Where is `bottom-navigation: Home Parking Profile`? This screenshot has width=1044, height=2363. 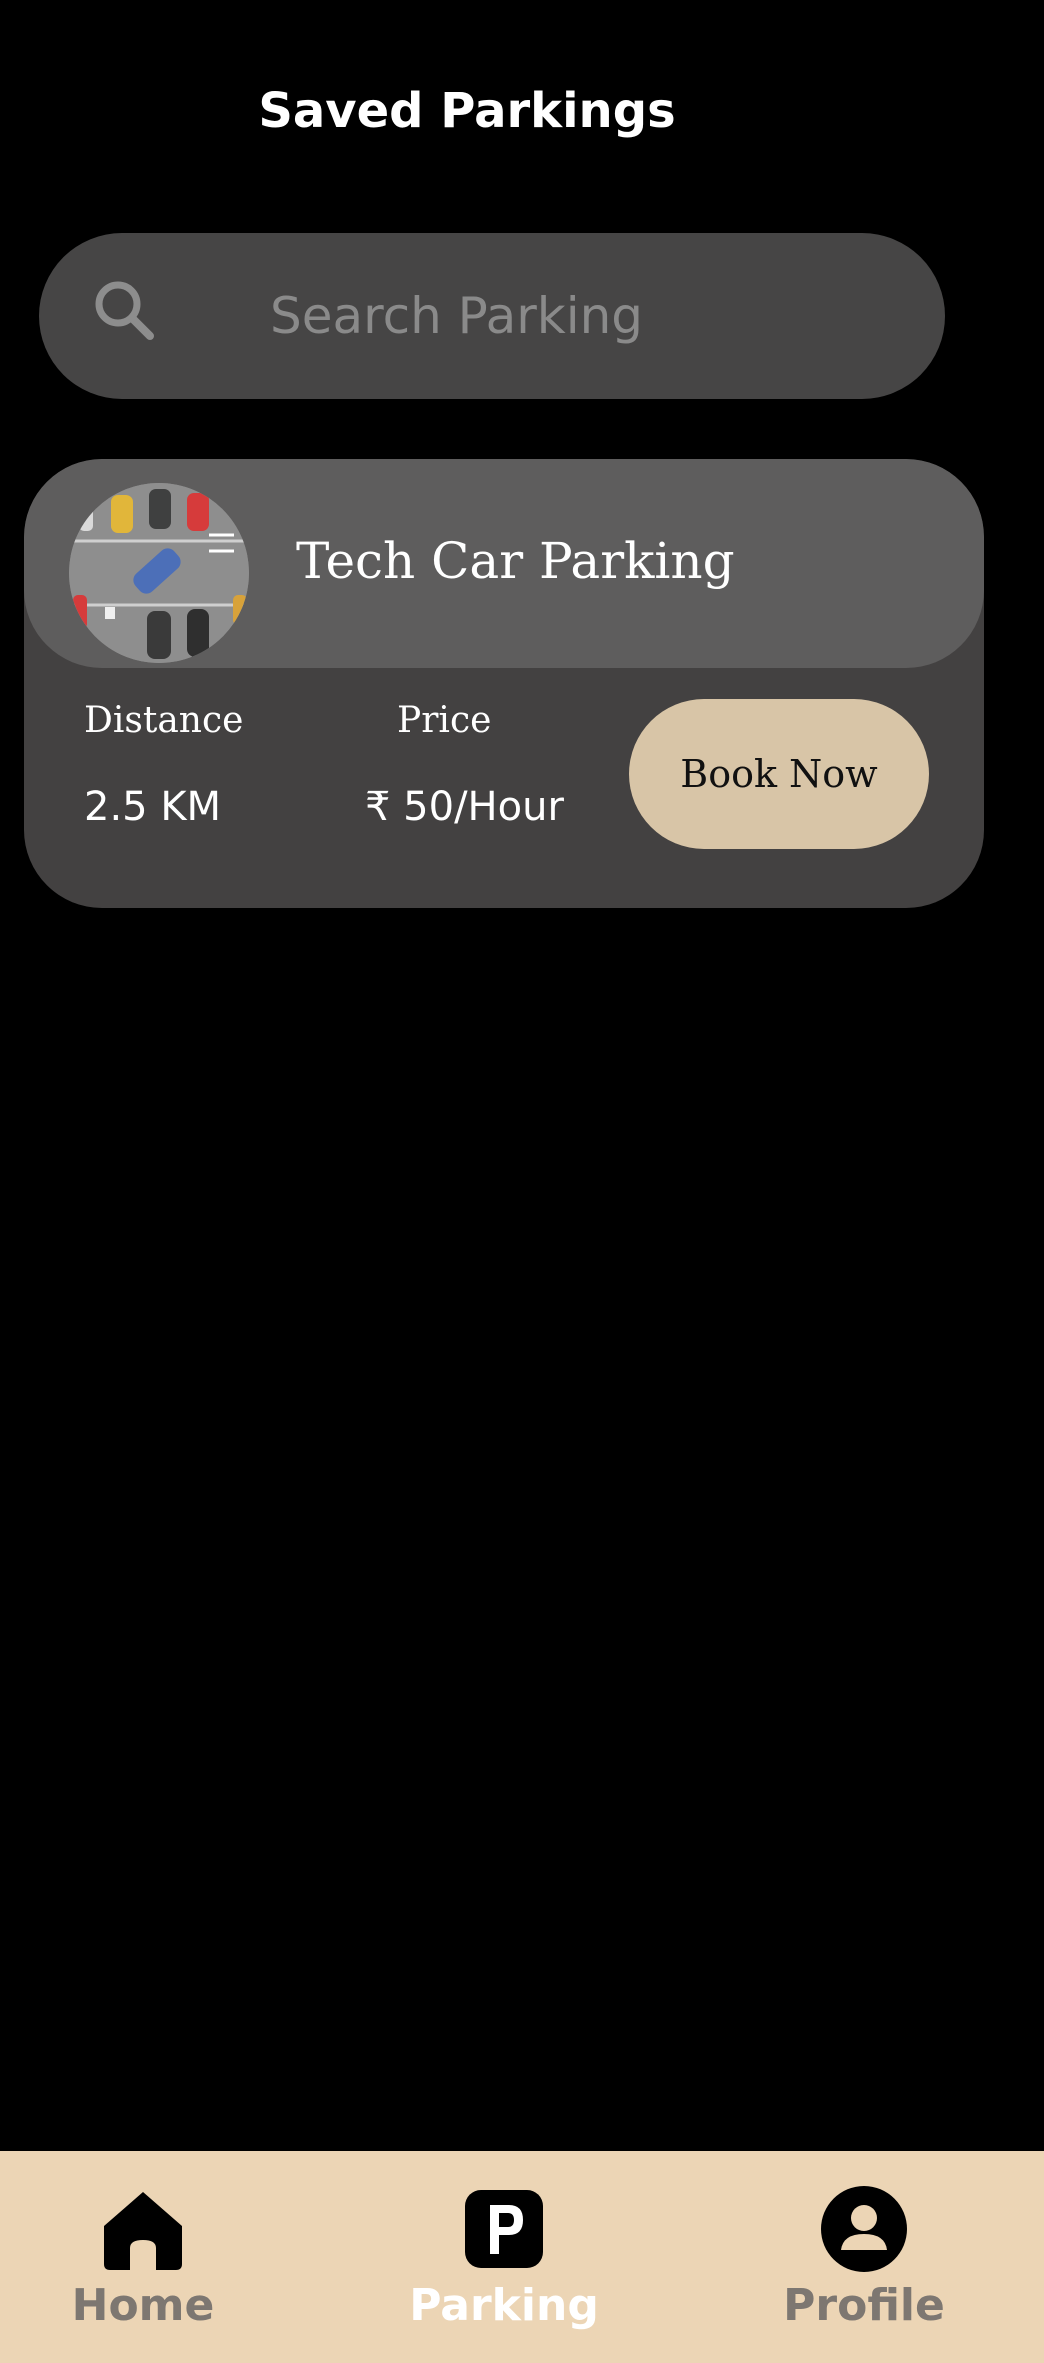
bottom-navigation: Home Parking Profile is located at coordinates (522, 2257).